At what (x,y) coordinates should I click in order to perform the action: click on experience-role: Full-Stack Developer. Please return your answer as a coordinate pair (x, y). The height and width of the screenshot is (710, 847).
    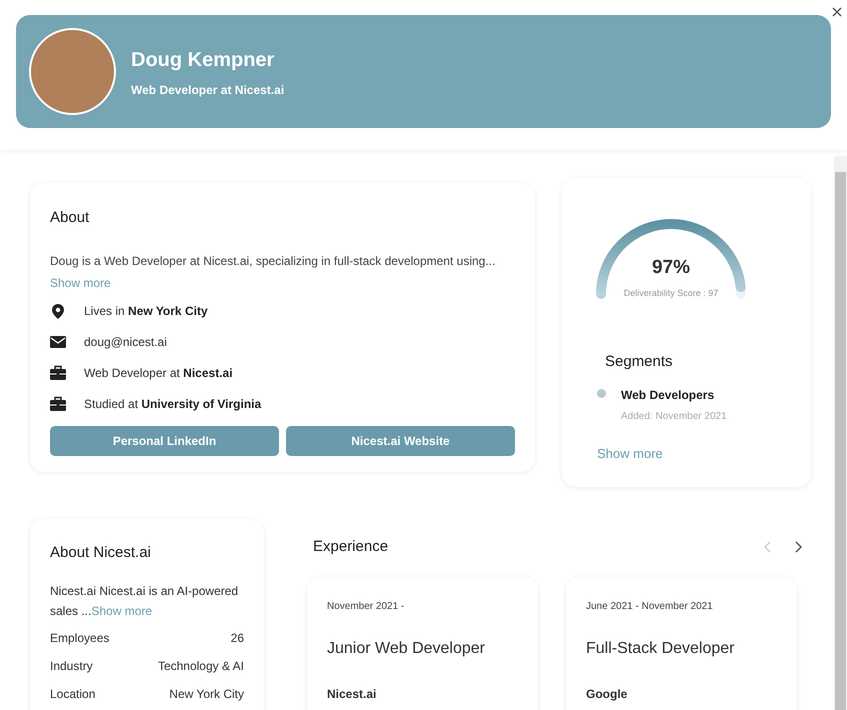
    Looking at the image, I should click on (661, 648).